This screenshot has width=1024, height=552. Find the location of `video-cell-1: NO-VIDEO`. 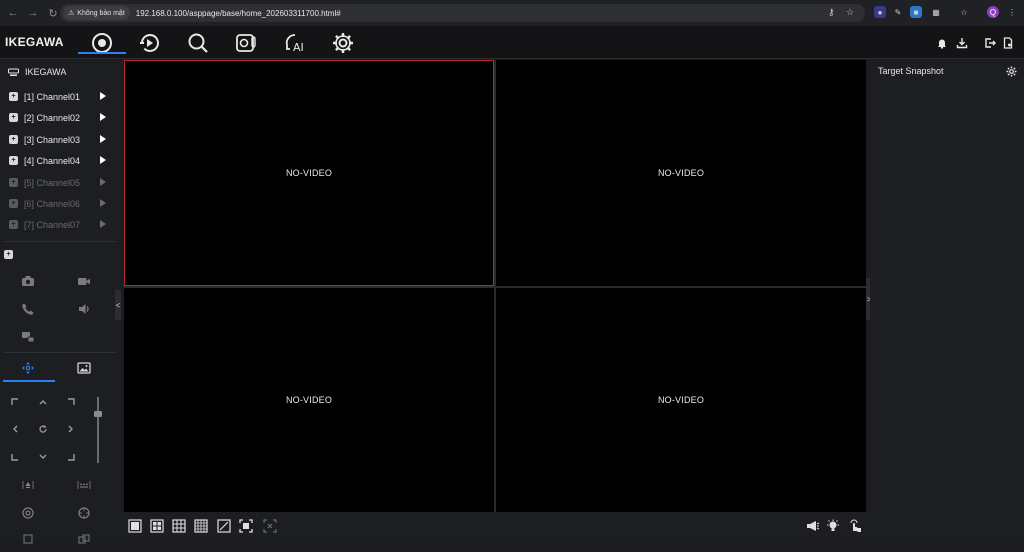

video-cell-1: NO-VIDEO is located at coordinates (309, 173).